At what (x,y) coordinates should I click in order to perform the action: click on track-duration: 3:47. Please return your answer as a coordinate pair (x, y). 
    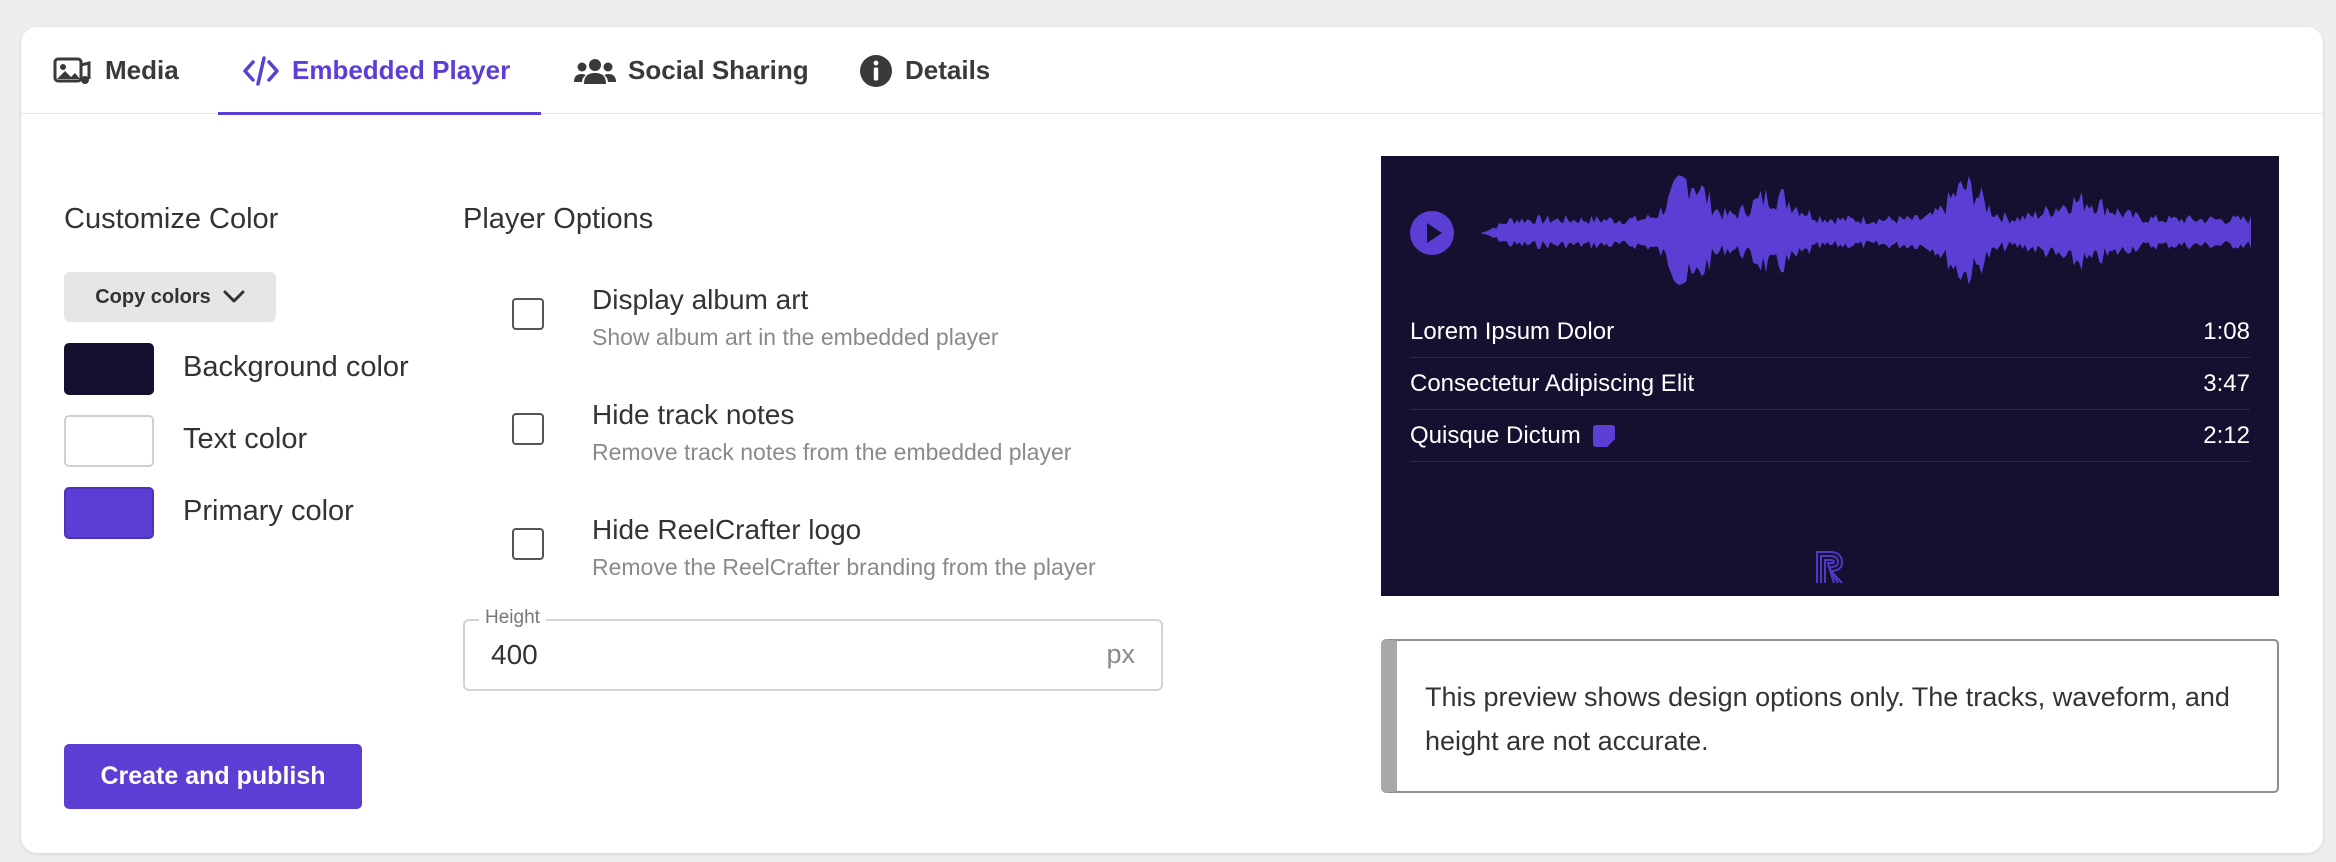
    Looking at the image, I should click on (2226, 383).